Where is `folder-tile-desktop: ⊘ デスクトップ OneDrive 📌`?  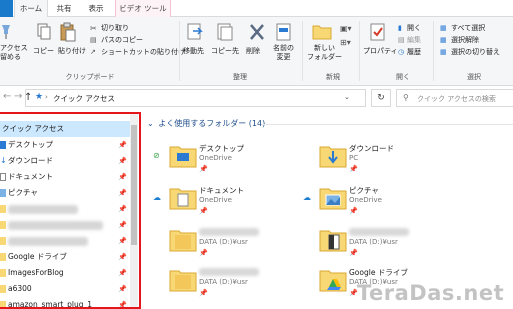 folder-tile-desktop: ⊘ デスクトップ OneDrive 📌 is located at coordinates (218, 161).